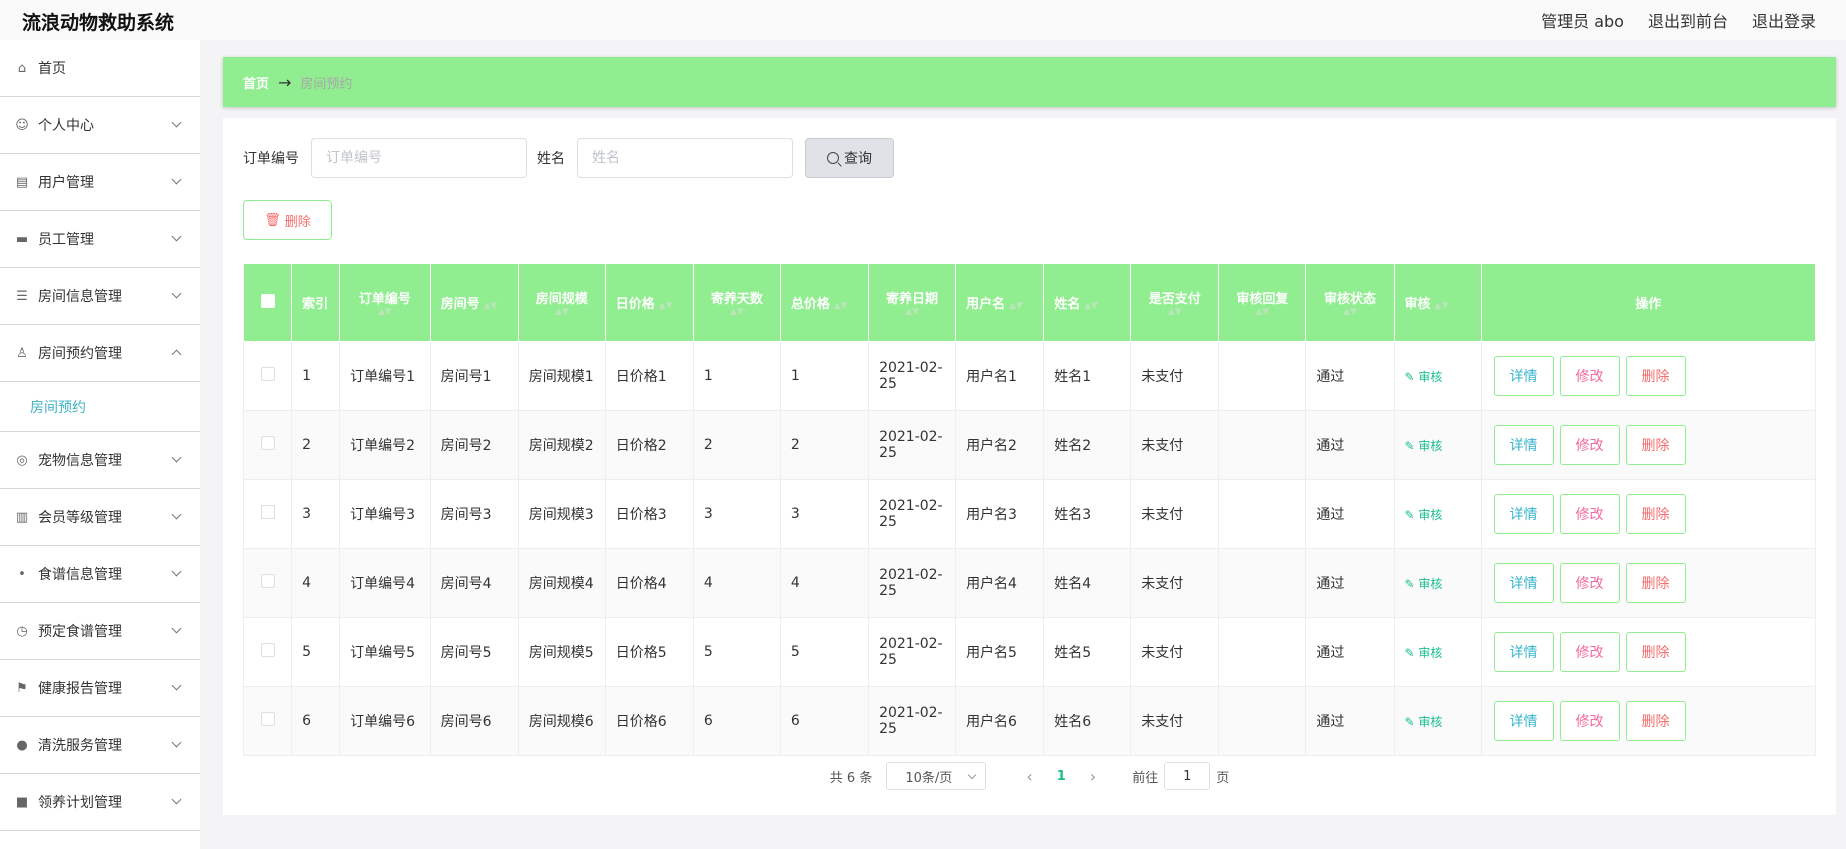  Describe the element at coordinates (1175, 302) in the screenshot. I see `column-header: 是否支付 ▲▼` at that location.